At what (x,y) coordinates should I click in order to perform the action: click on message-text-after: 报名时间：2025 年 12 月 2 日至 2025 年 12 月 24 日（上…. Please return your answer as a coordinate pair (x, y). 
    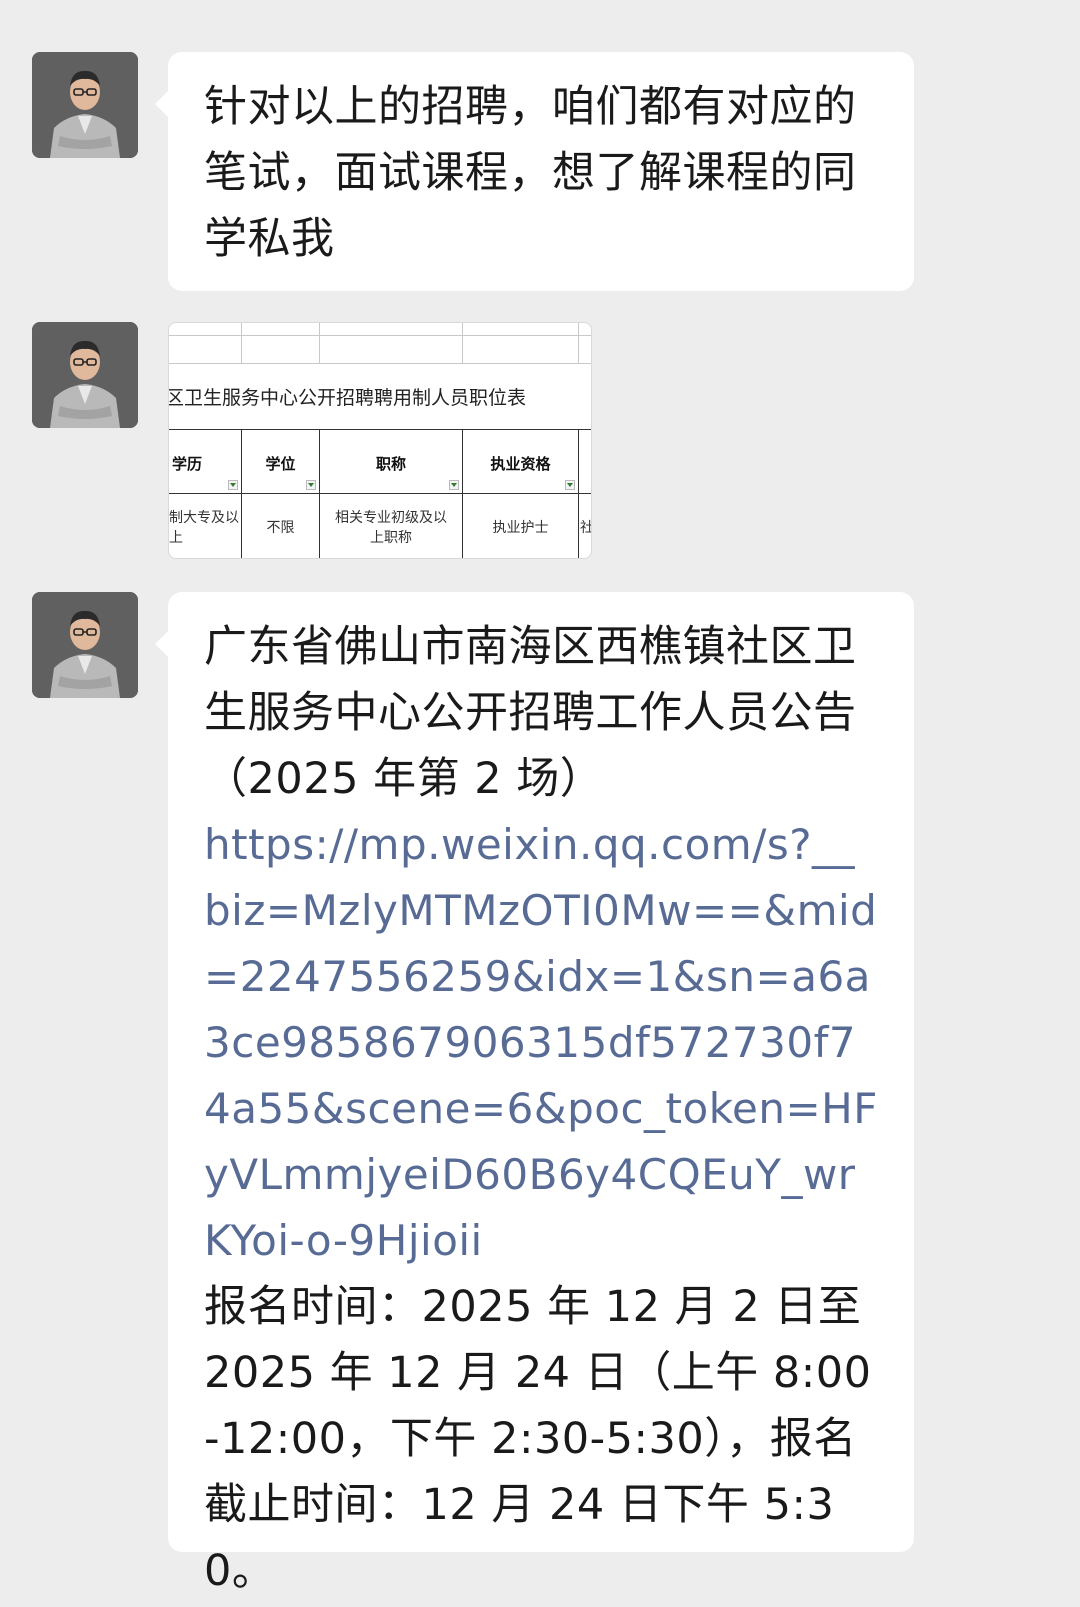
    Looking at the image, I should click on (538, 1439).